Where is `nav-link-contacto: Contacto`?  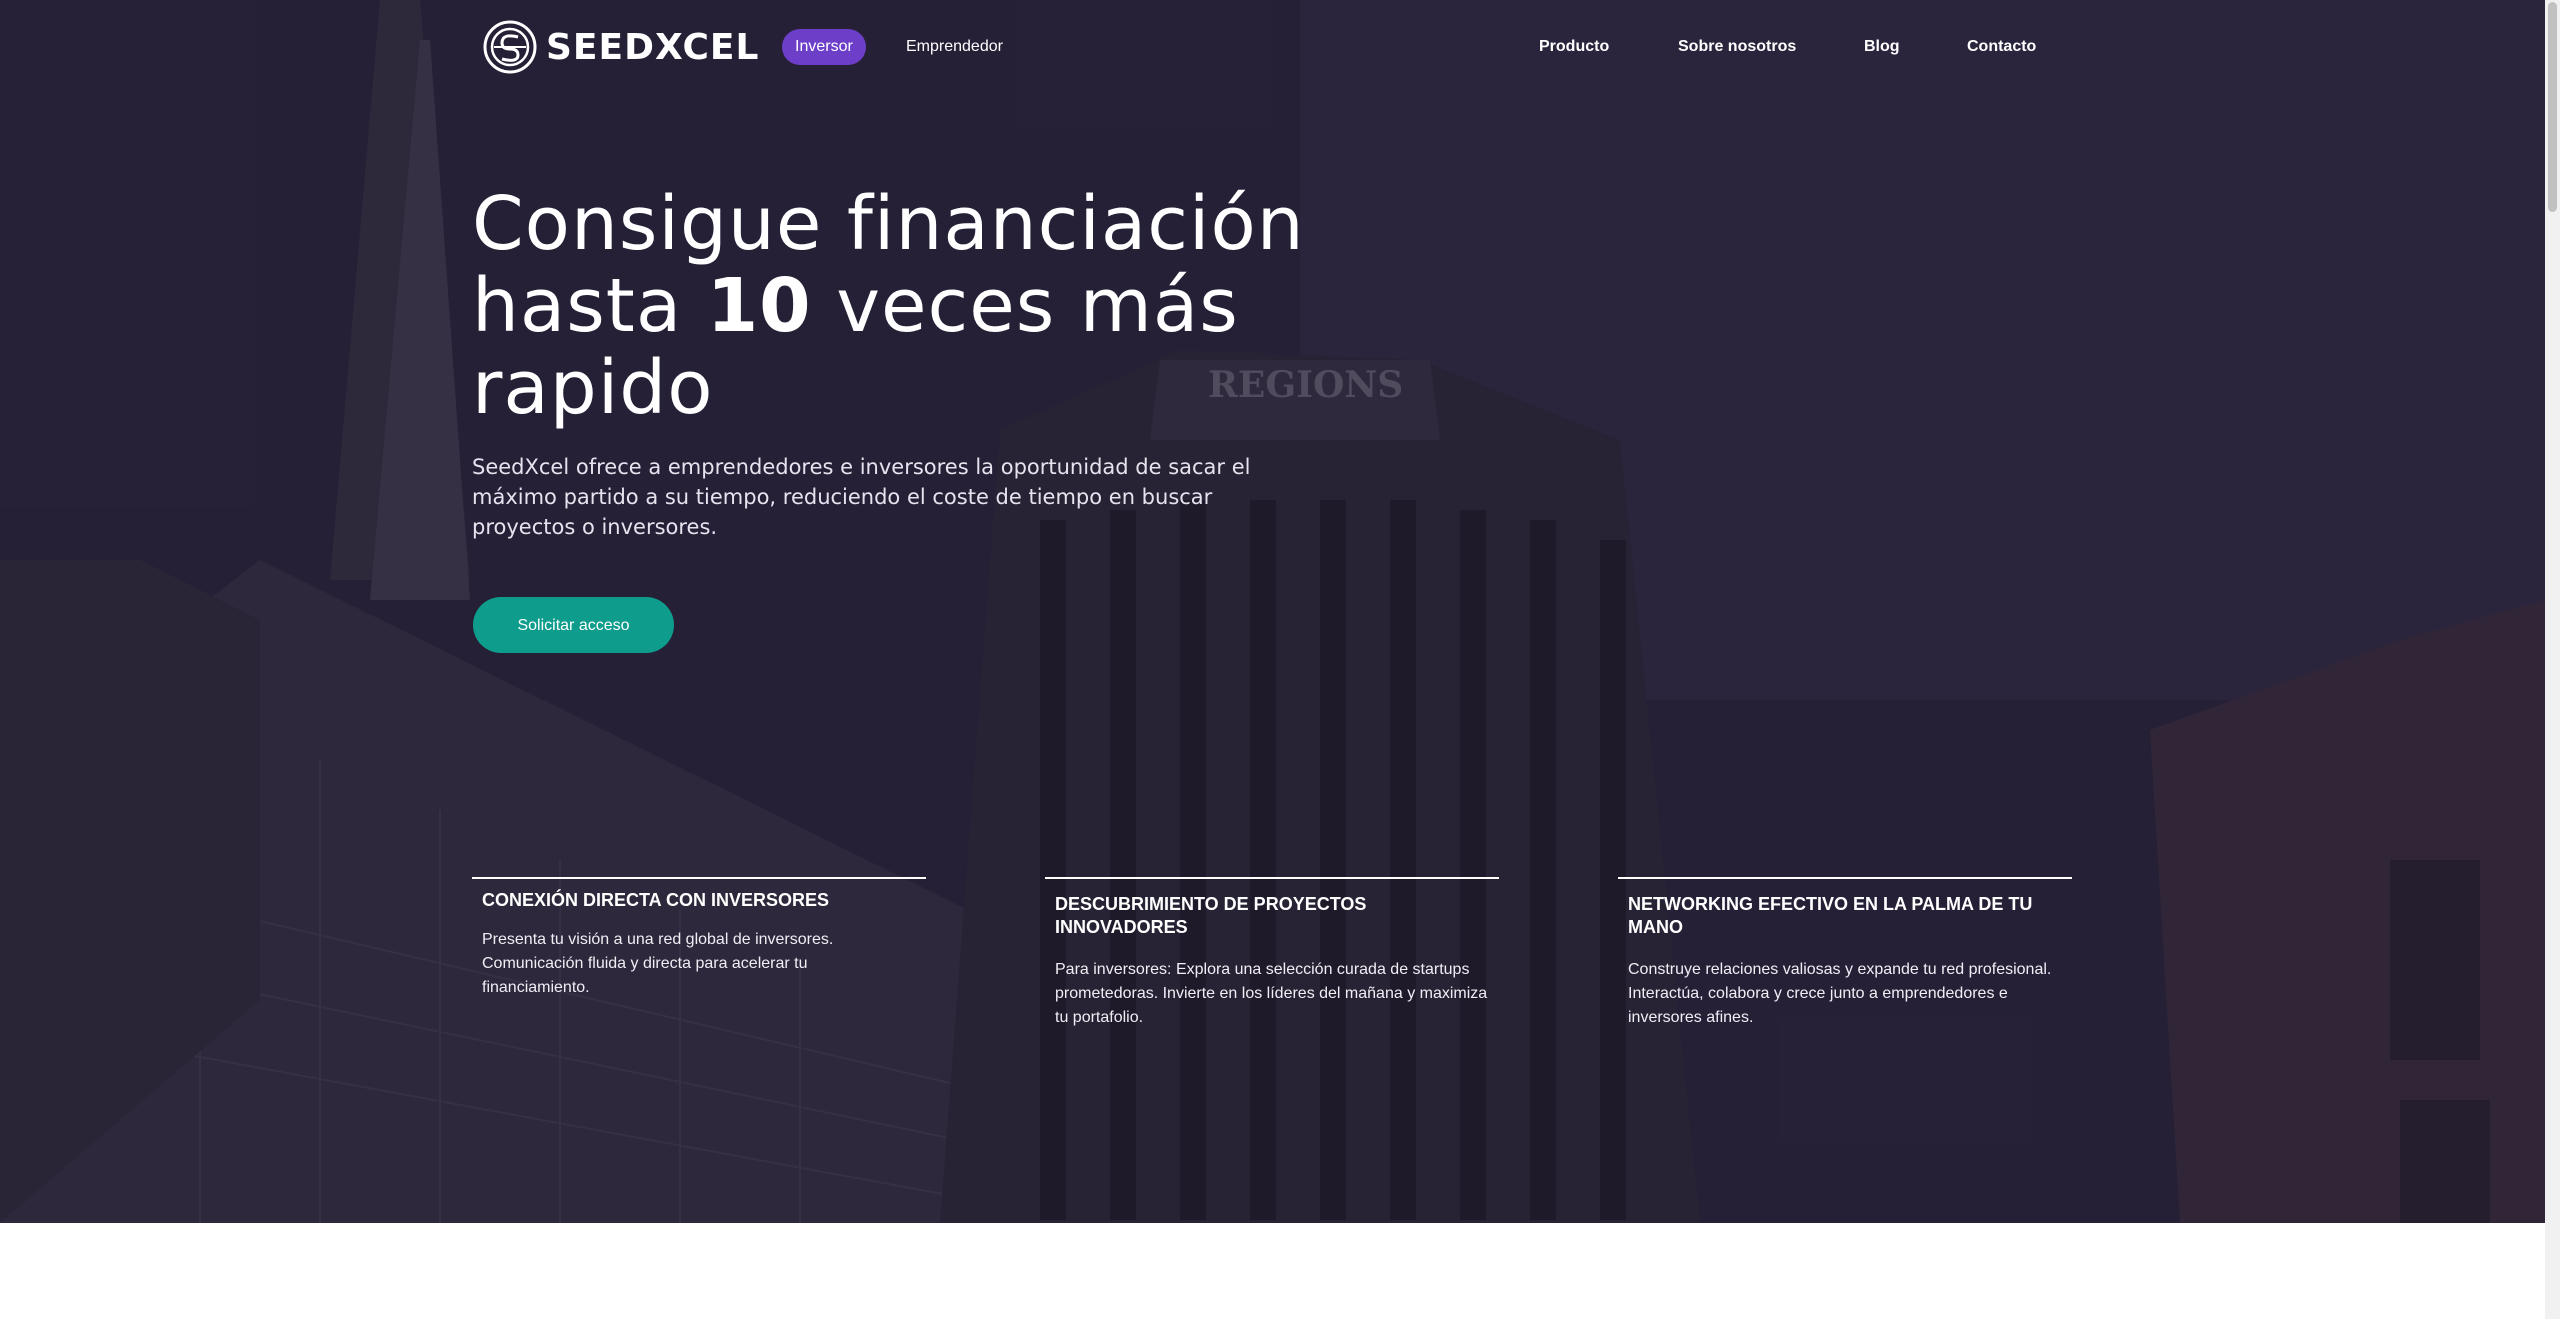 nav-link-contacto: Contacto is located at coordinates (2001, 47).